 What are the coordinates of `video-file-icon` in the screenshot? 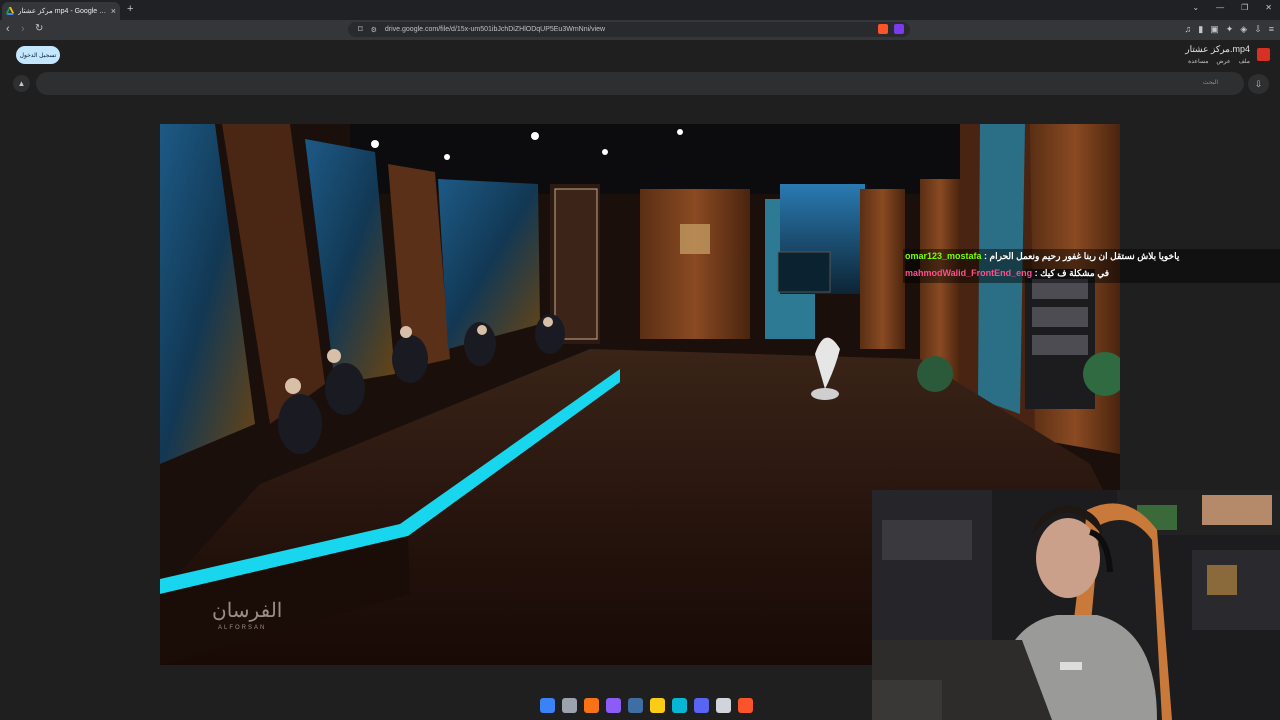 It's located at (1263, 54).